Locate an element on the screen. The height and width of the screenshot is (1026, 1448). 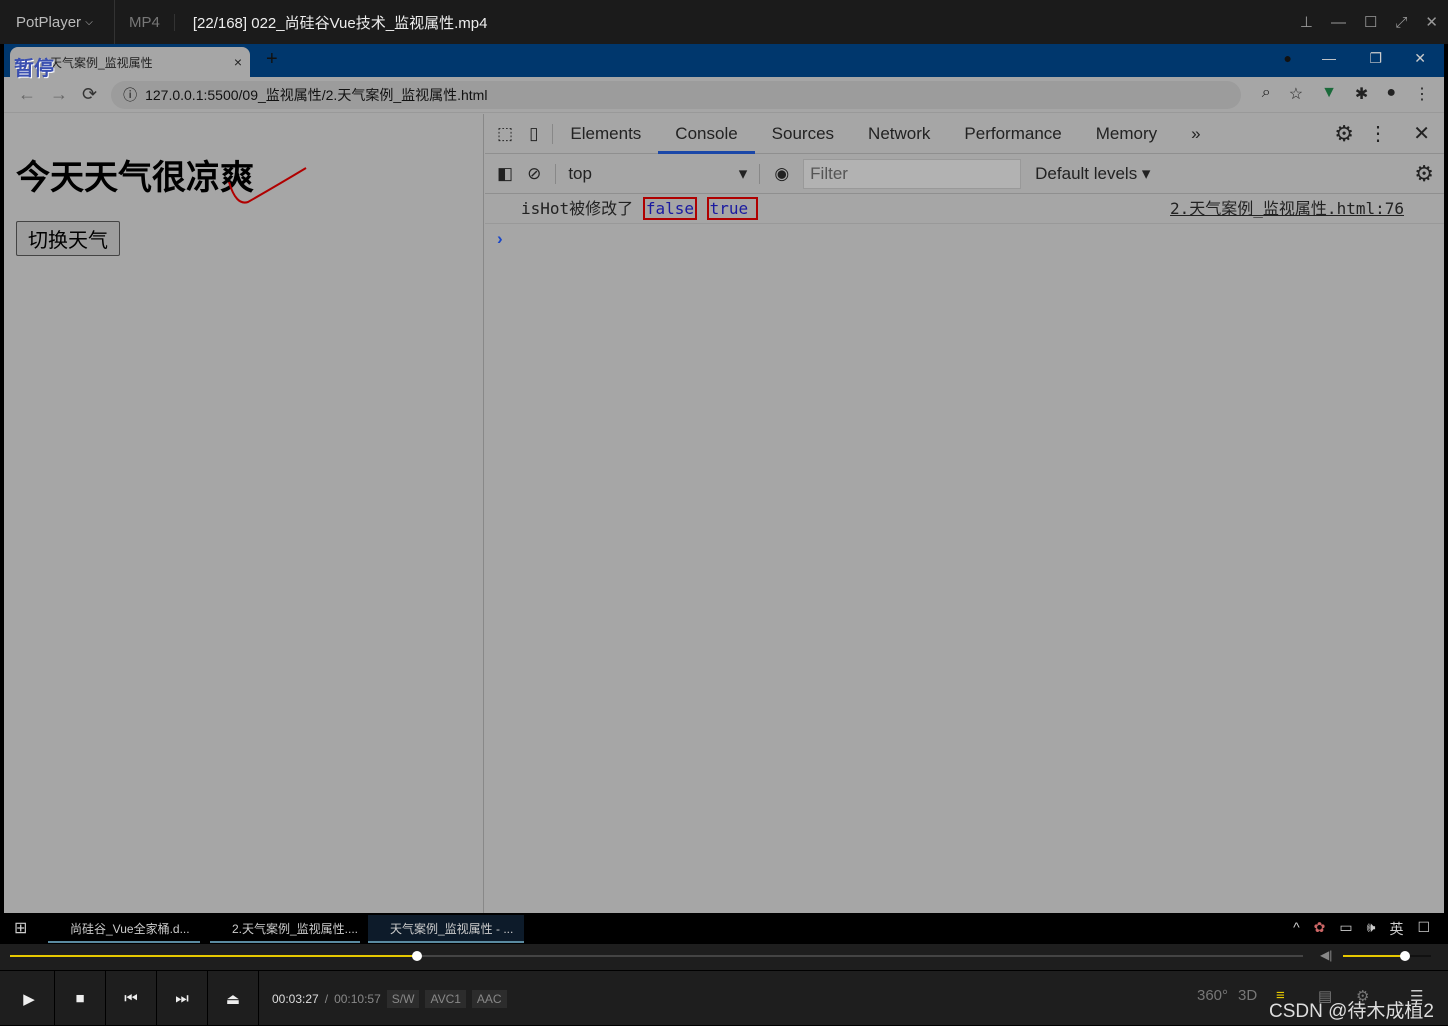
more-tabs-button: » is located at coordinates (1195, 134).